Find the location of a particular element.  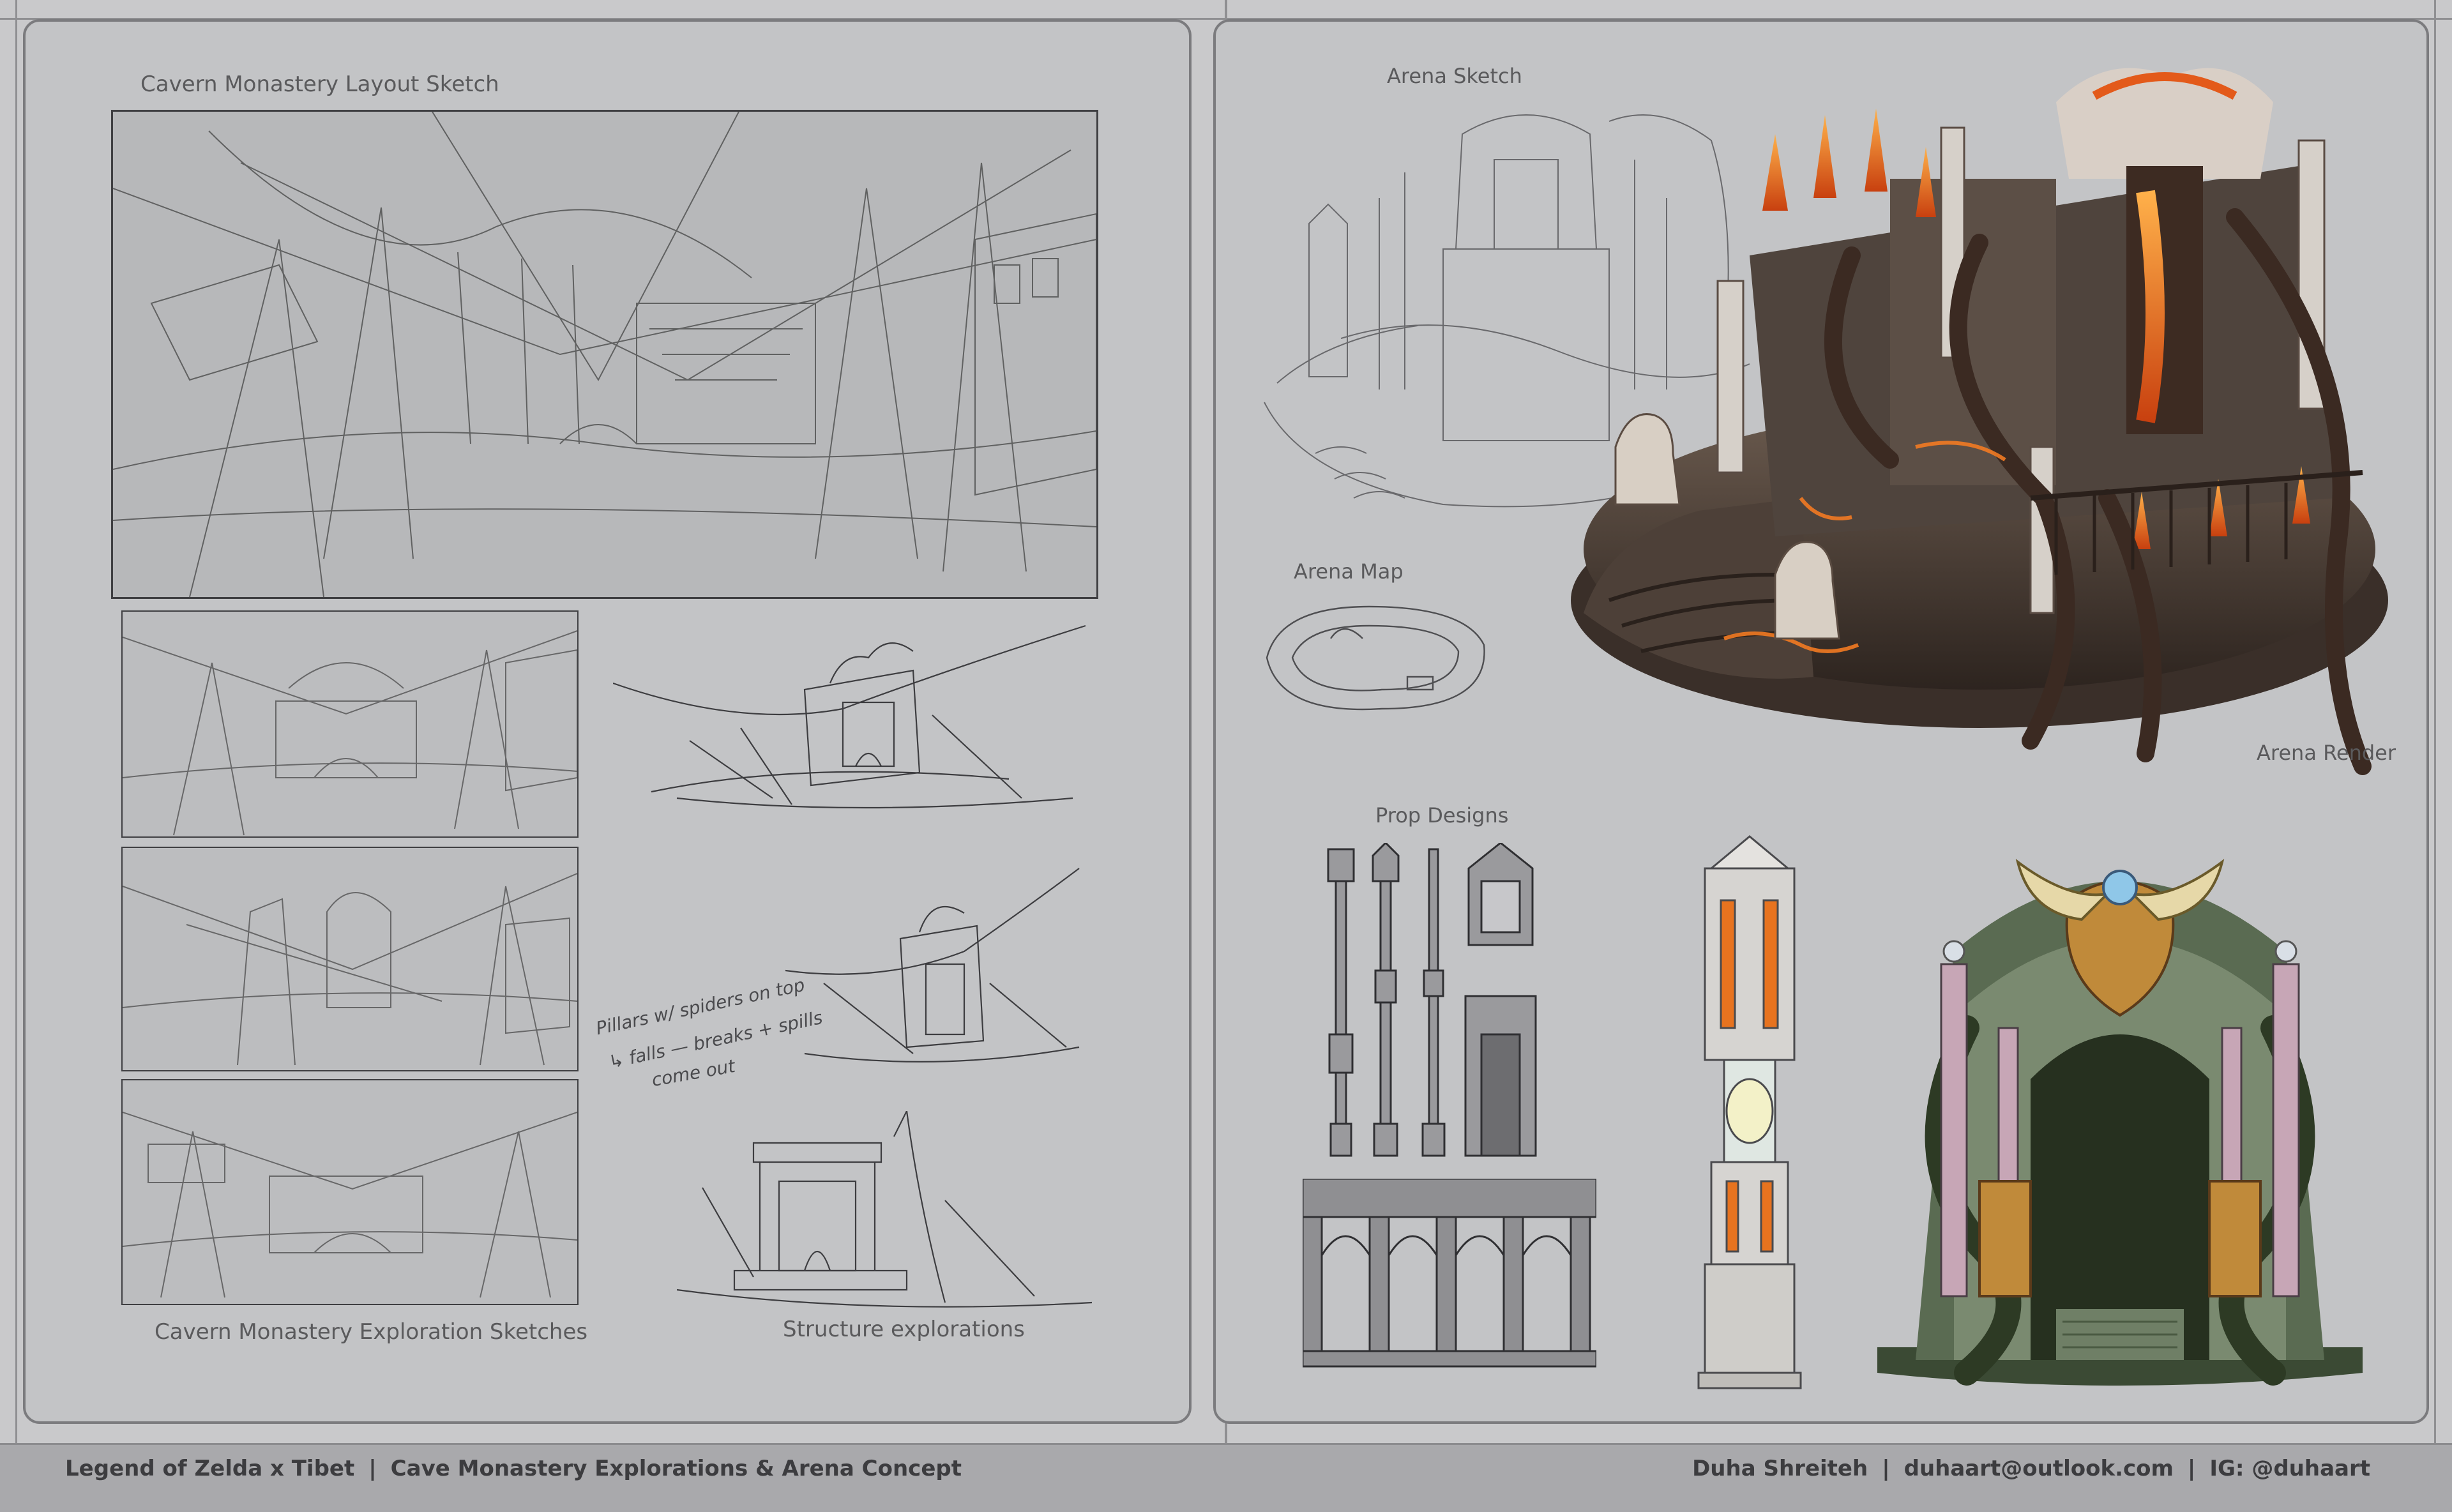

structure-explorations-label: Structure explorations is located at coordinates (904, 1329).